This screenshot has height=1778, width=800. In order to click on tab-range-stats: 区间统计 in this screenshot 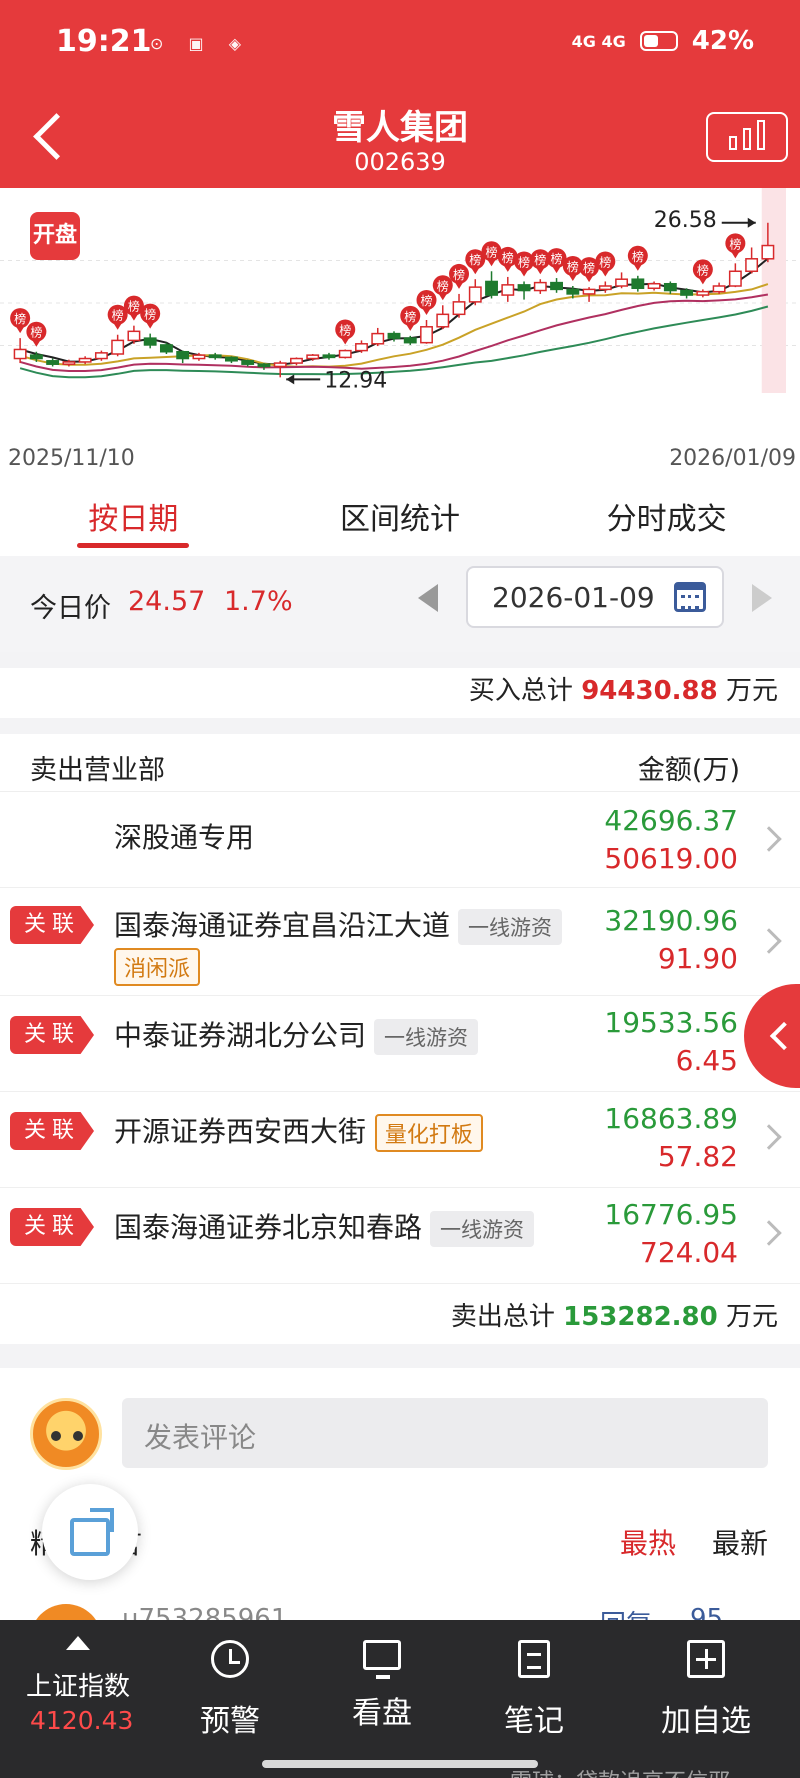, I will do `click(400, 518)`.